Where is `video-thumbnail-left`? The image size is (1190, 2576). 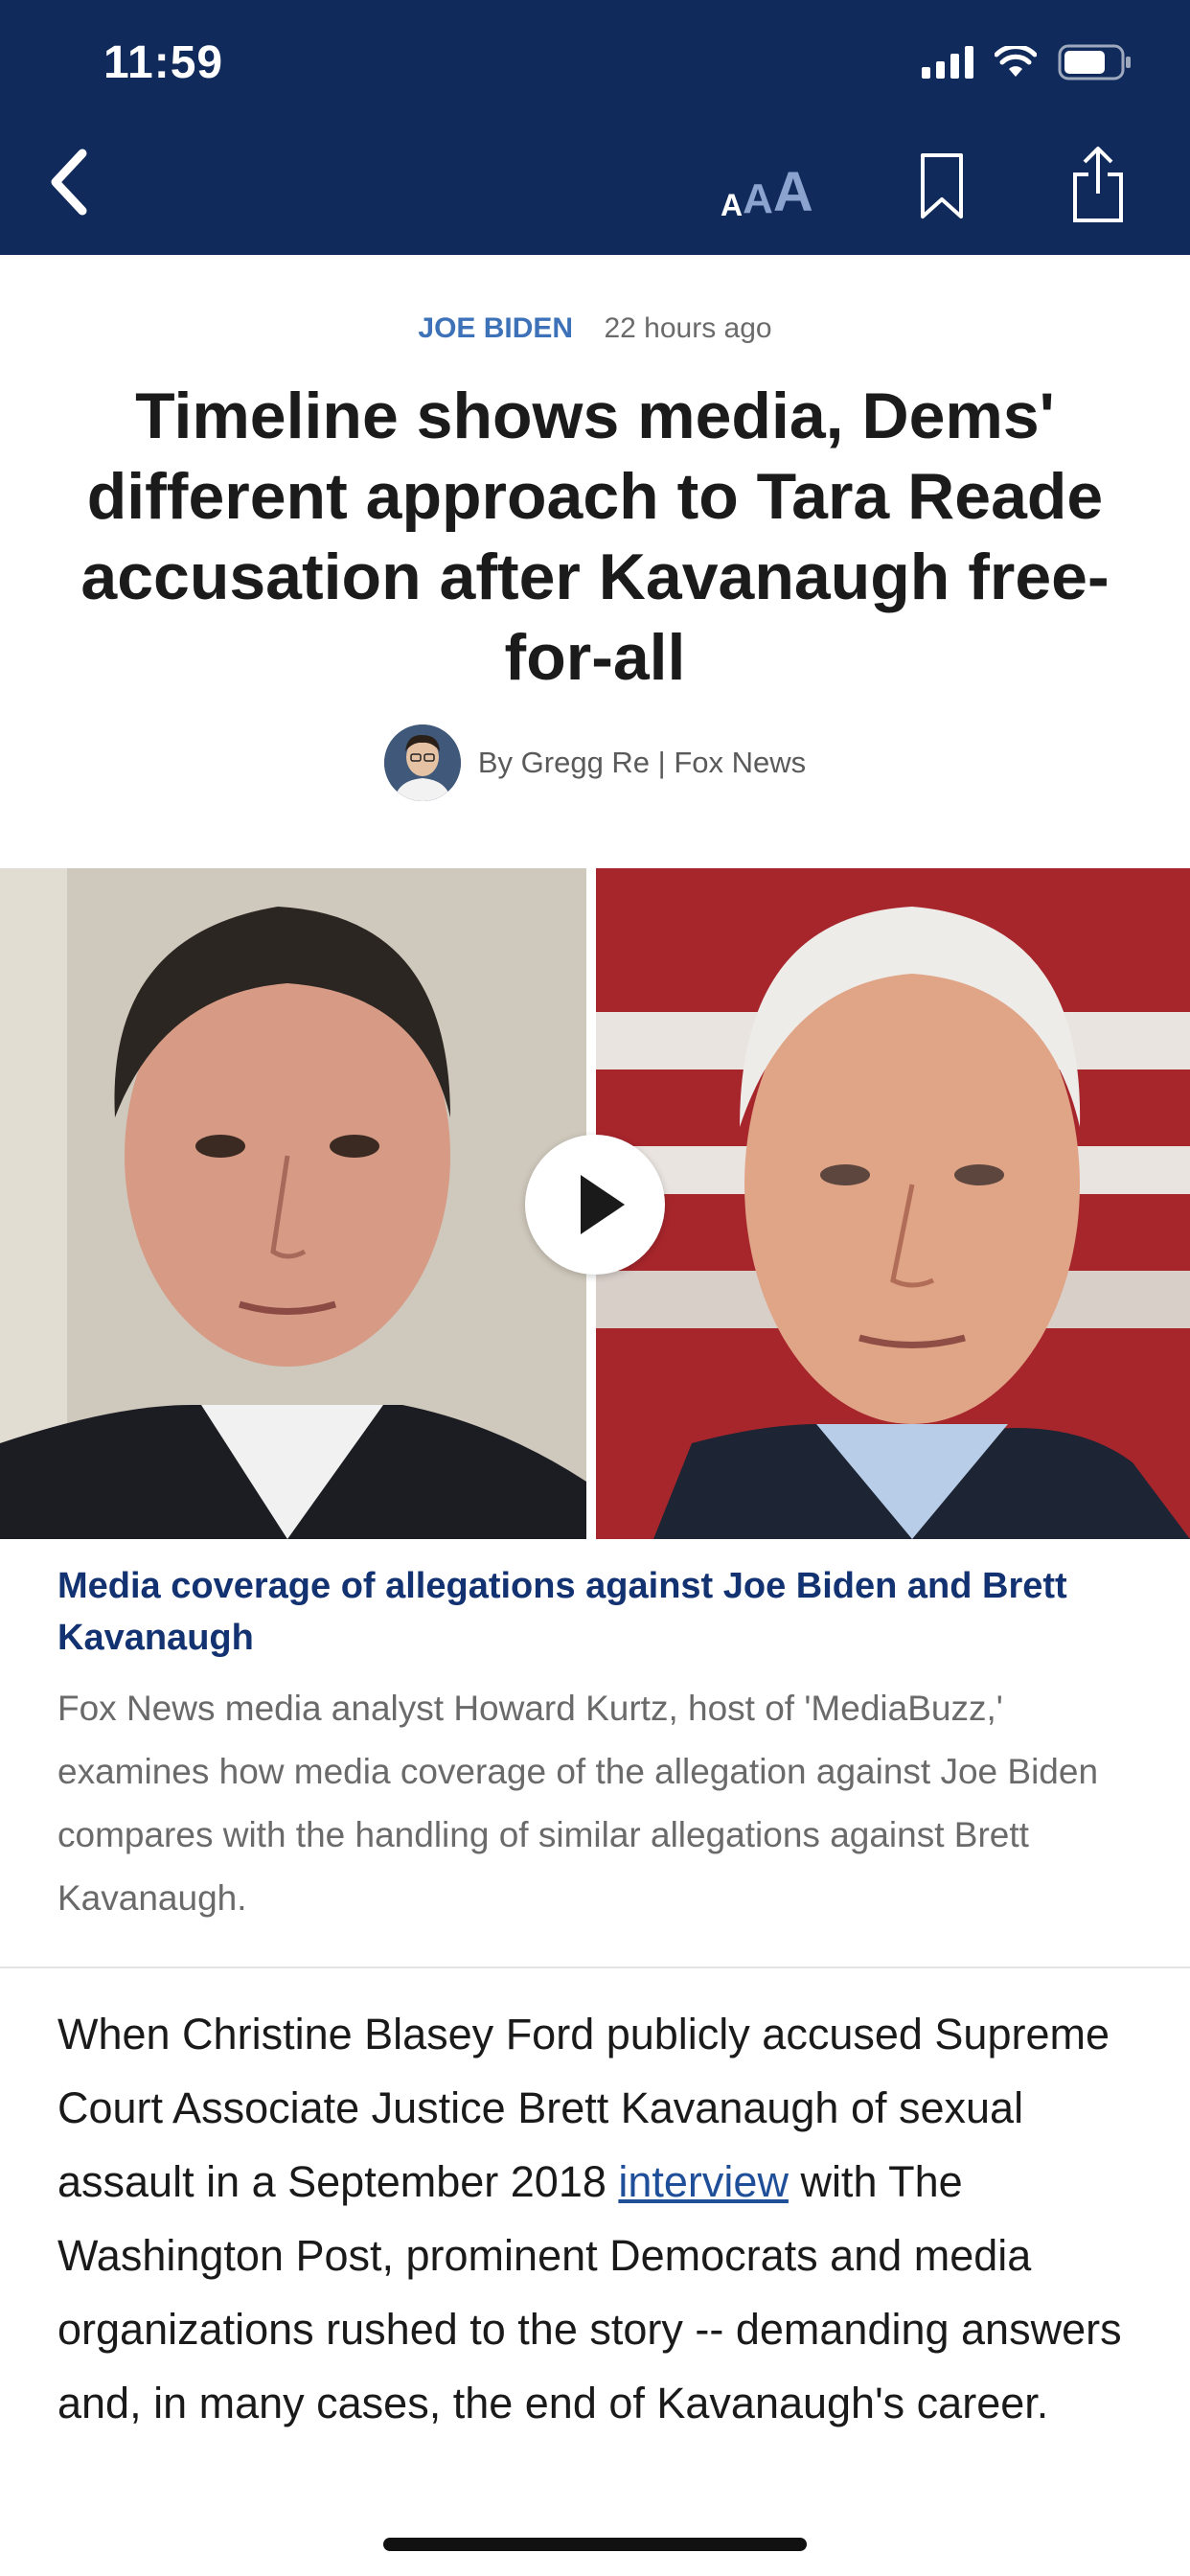
video-thumbnail-left is located at coordinates (293, 1203).